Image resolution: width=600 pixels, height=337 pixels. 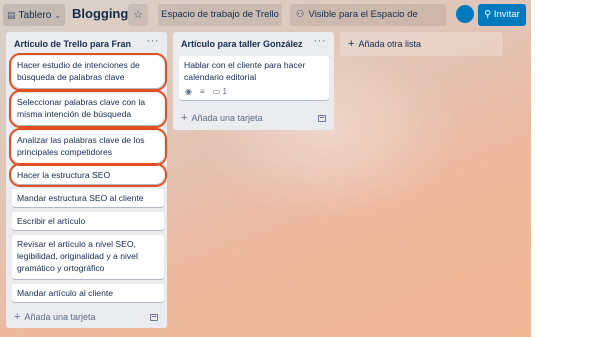 What do you see at coordinates (188, 91) in the screenshot?
I see `eye-icon: ◉` at bounding box center [188, 91].